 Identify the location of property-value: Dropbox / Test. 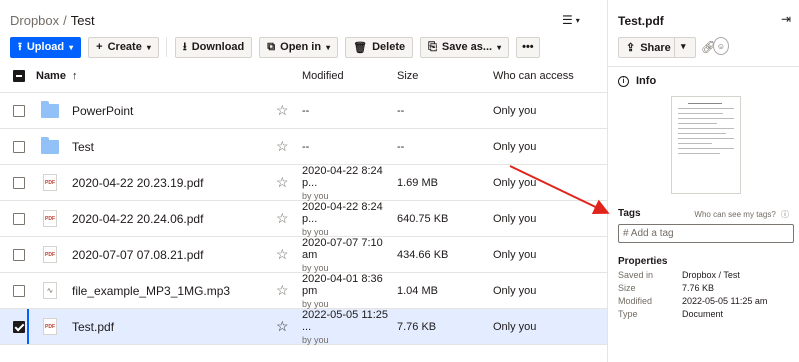
(711, 275).